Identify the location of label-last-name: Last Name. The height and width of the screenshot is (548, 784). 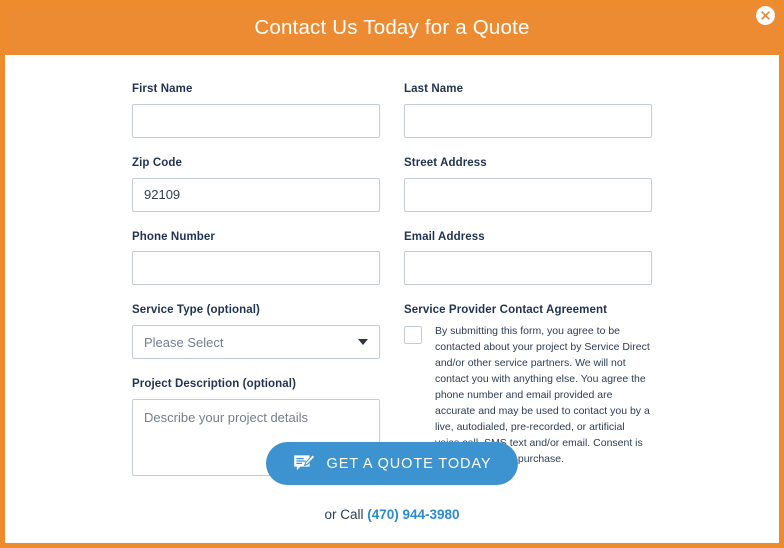
(434, 89).